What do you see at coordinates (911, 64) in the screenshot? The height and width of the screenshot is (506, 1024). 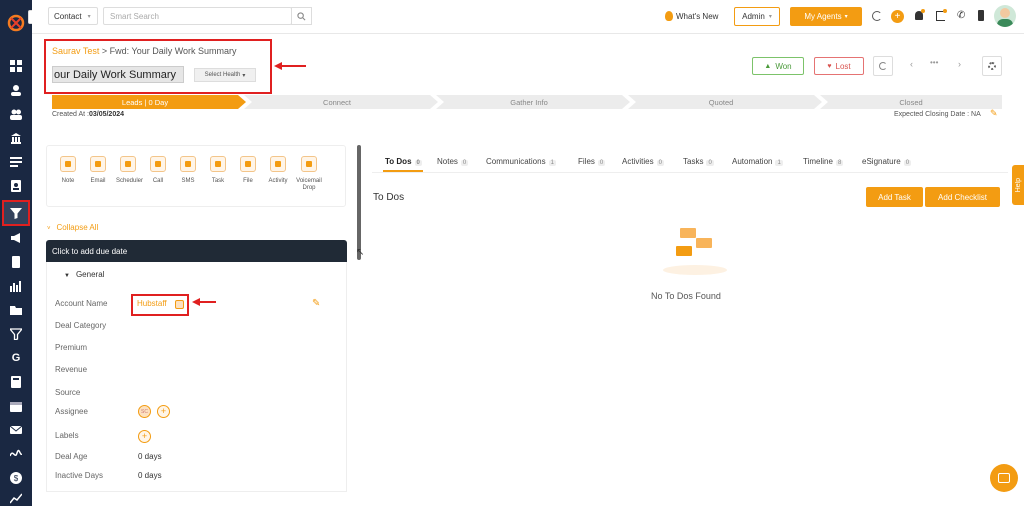 I see `prev-record-button: ‹` at bounding box center [911, 64].